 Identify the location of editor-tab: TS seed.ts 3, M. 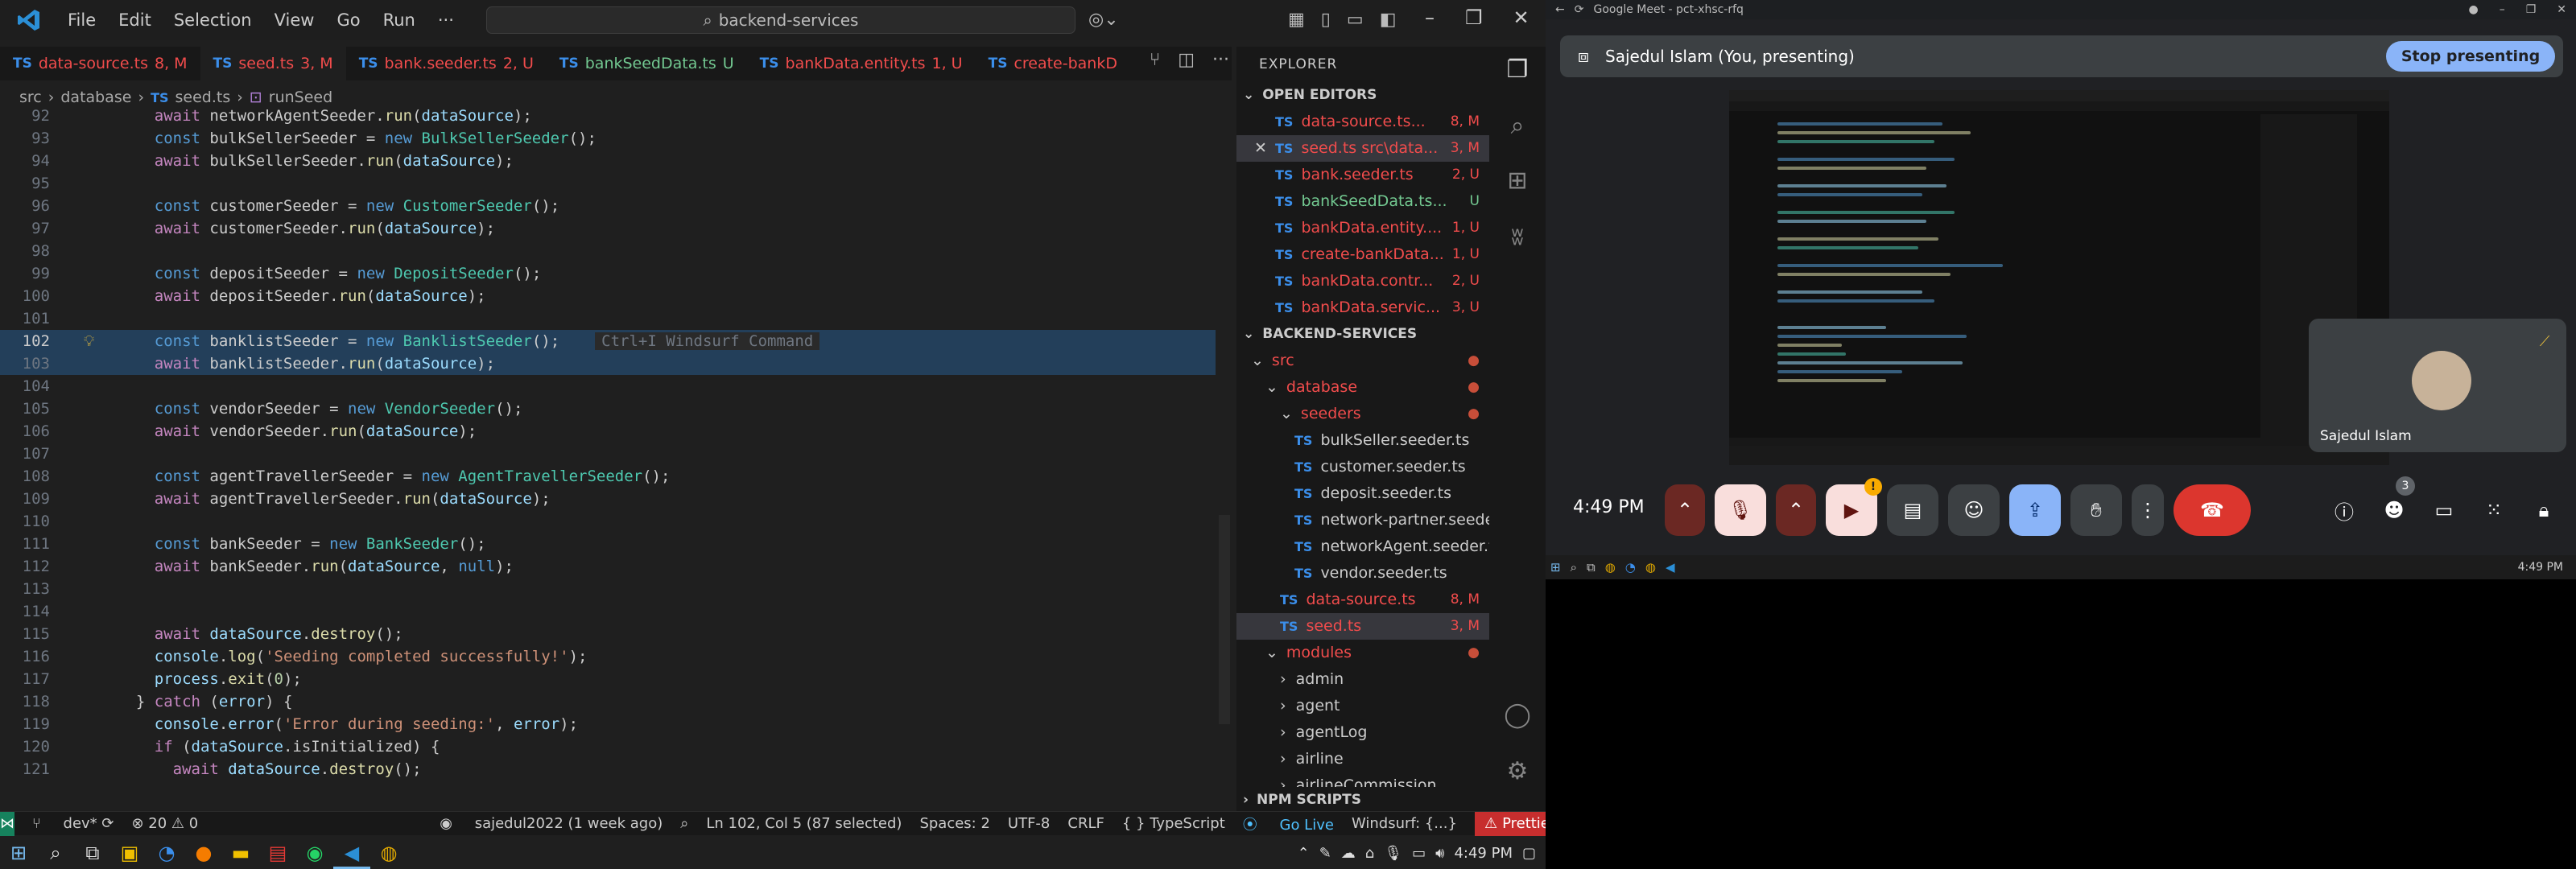
(273, 63).